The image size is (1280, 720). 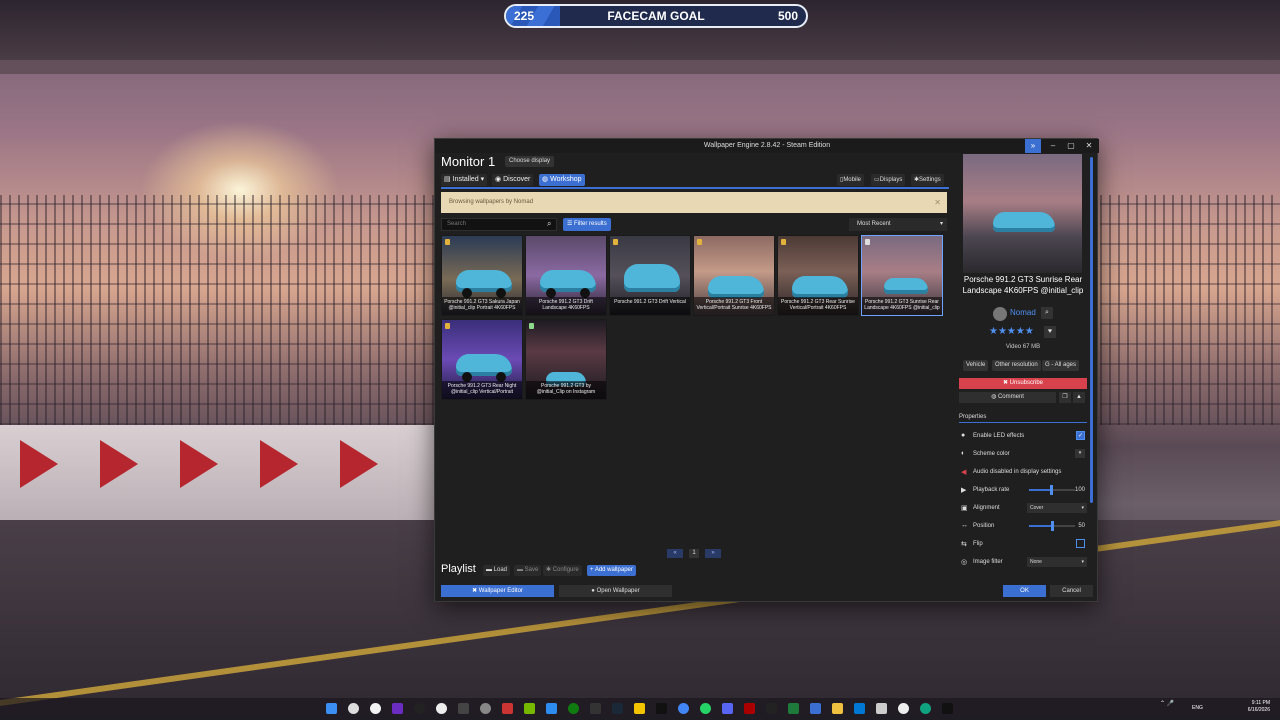 I want to click on heart-icon: ♥, so click(x=1050, y=332).